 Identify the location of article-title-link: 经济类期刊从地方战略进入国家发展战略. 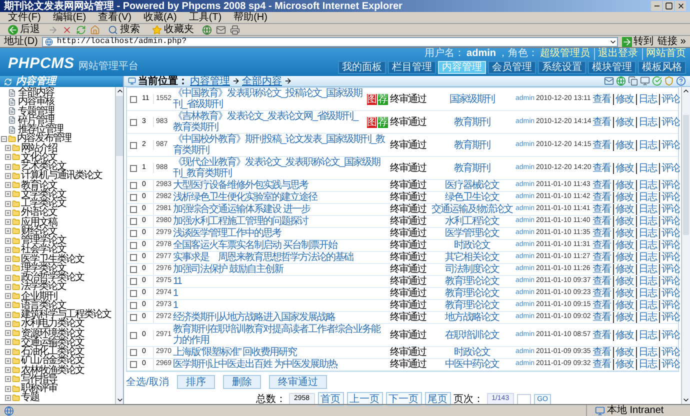
(254, 317).